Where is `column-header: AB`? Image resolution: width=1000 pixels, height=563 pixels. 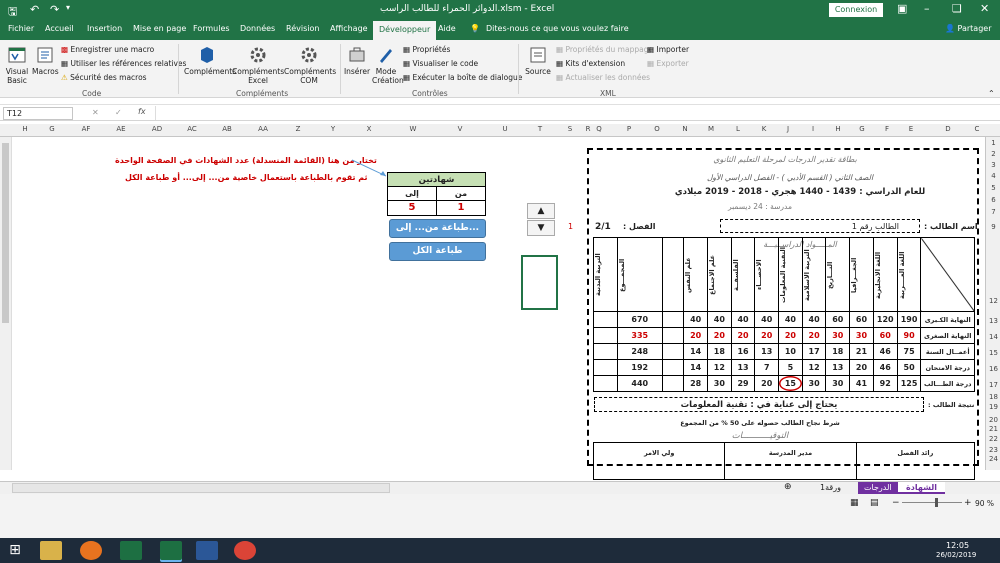 column-header: AB is located at coordinates (227, 129).